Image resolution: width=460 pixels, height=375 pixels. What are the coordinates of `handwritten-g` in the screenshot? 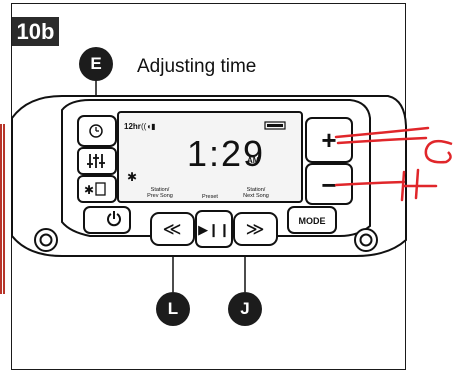 It's located at (438, 151).